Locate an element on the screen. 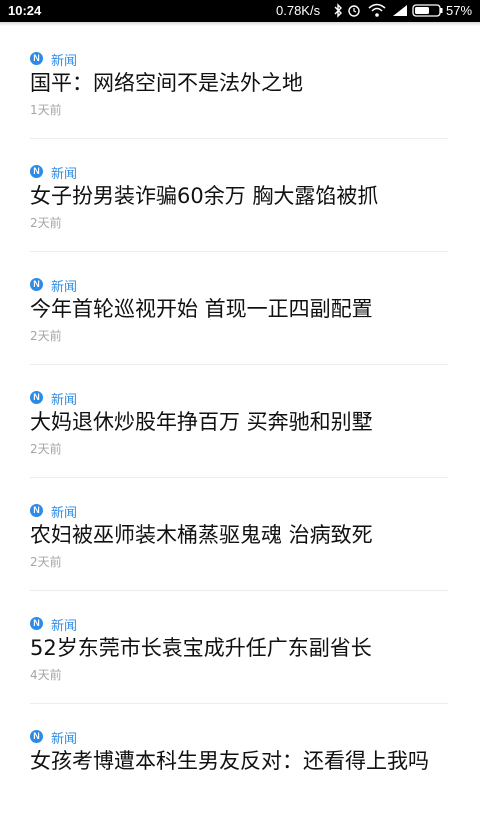  network-speed: 0.78K/s is located at coordinates (298, 10).